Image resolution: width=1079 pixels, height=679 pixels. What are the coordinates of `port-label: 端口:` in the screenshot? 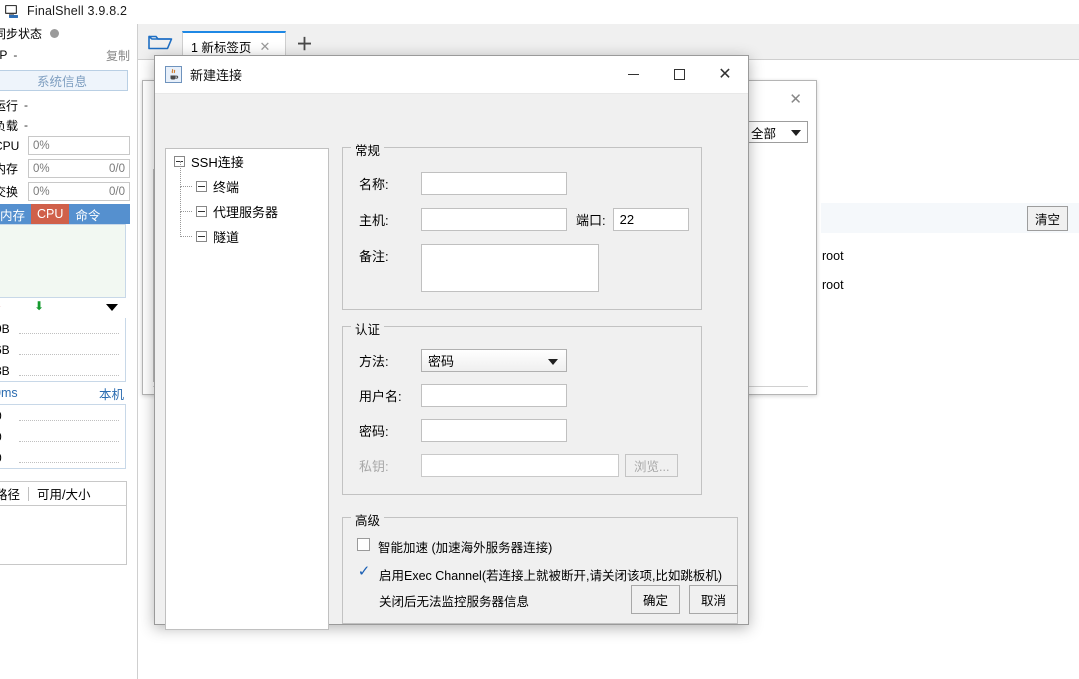 It's located at (591, 220).